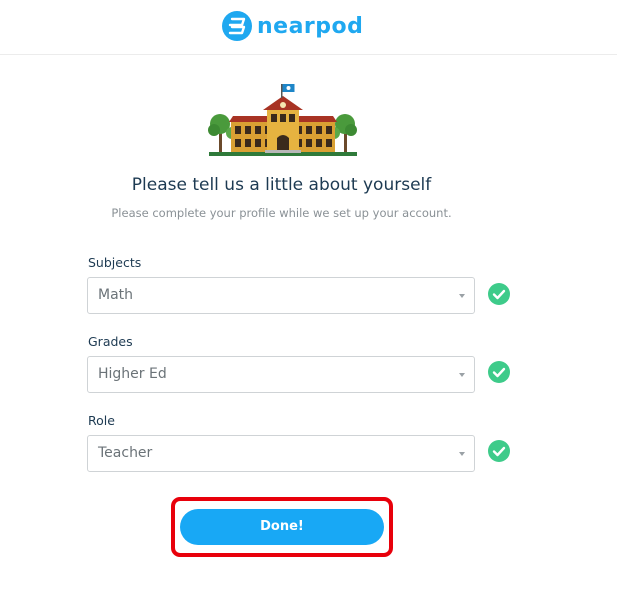 The width and height of the screenshot is (617, 600). I want to click on school-building-icon, so click(283, 120).